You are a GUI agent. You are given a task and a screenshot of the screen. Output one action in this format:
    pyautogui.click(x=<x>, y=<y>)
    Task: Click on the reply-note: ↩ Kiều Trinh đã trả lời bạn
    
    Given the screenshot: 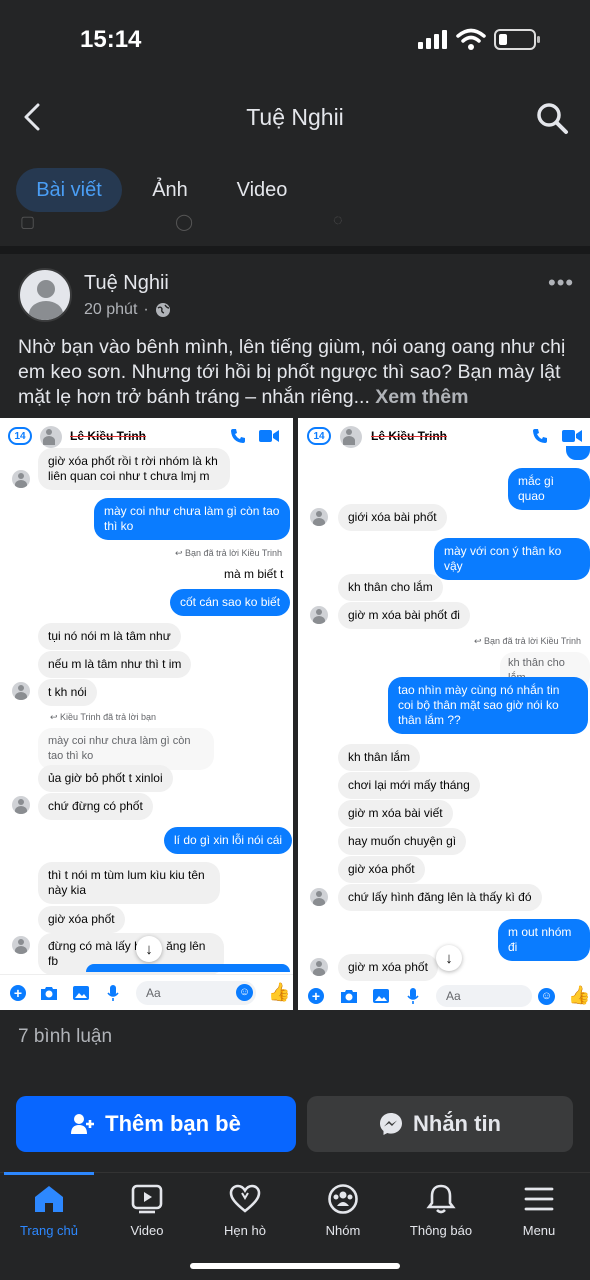 What is the action you would take?
    pyautogui.click(x=103, y=717)
    